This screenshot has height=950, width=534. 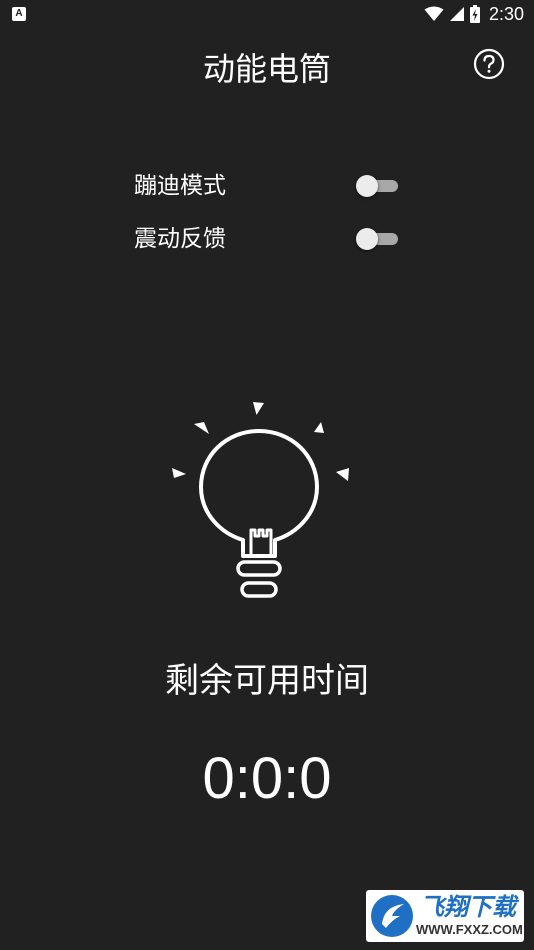 What do you see at coordinates (267, 681) in the screenshot?
I see `remaining-time-label: 剩余可用时间` at bounding box center [267, 681].